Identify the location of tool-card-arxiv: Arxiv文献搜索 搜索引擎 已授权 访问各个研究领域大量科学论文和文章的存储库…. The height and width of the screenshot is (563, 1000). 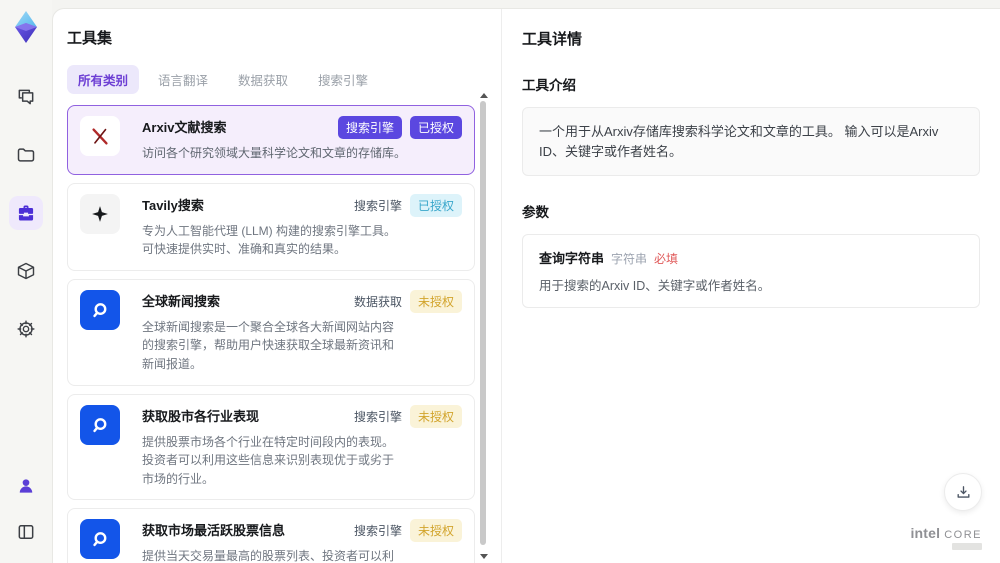
(271, 140).